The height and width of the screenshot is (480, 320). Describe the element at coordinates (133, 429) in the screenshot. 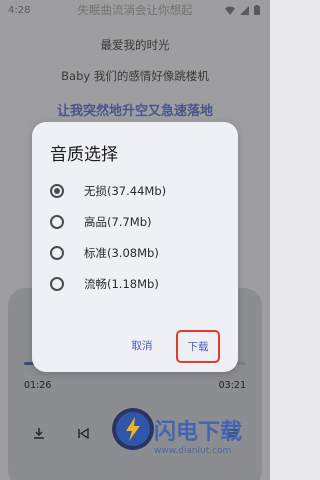

I see `lightning-logo-icon` at that location.